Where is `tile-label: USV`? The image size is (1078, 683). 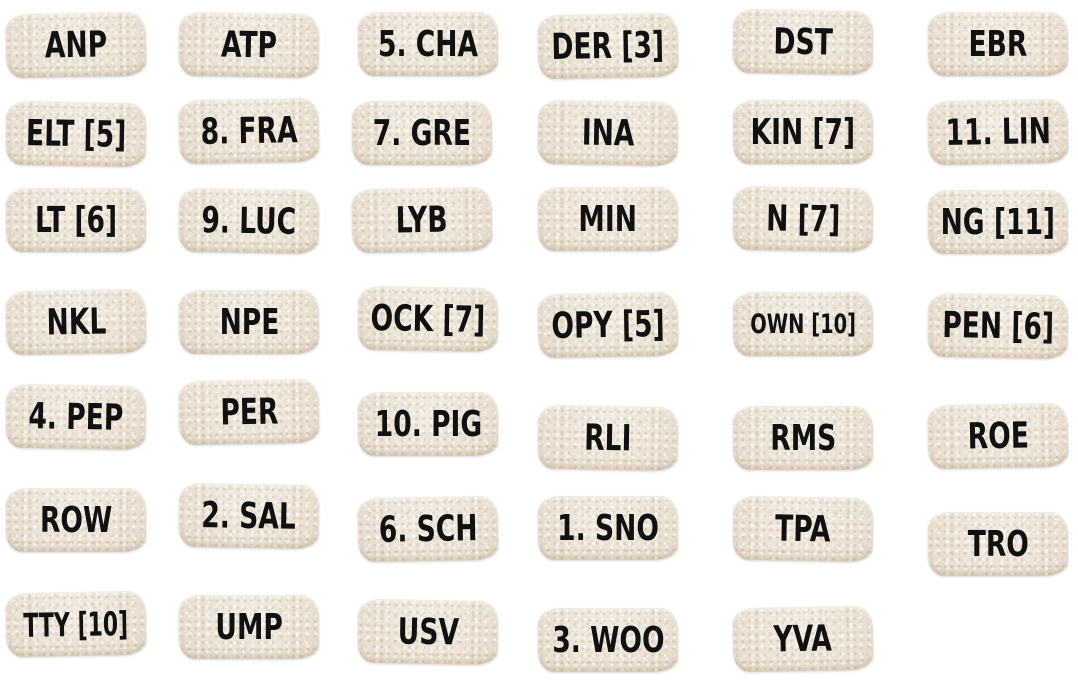
tile-label: USV is located at coordinates (428, 632).